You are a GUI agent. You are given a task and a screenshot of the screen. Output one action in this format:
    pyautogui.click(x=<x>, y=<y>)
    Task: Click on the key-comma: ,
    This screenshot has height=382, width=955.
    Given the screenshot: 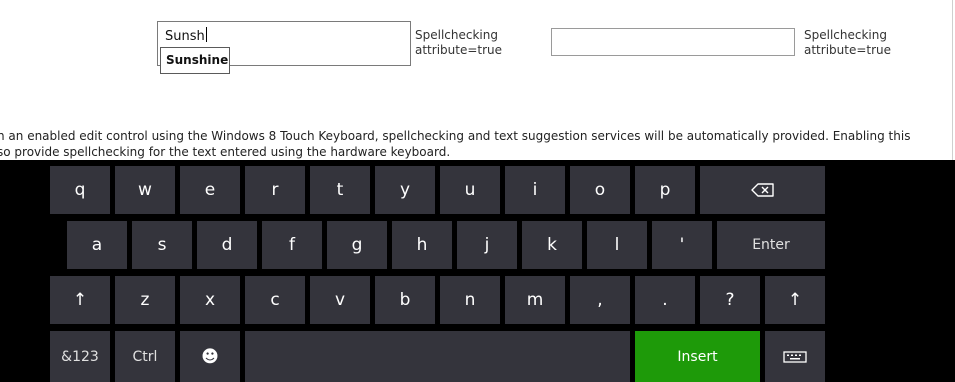 What is the action you would take?
    pyautogui.click(x=600, y=300)
    